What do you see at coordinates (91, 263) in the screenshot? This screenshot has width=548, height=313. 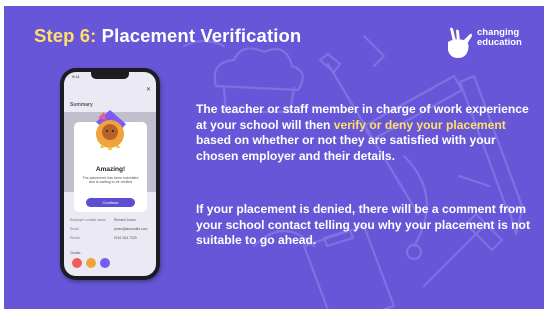 I see `goal-badge-orange` at bounding box center [91, 263].